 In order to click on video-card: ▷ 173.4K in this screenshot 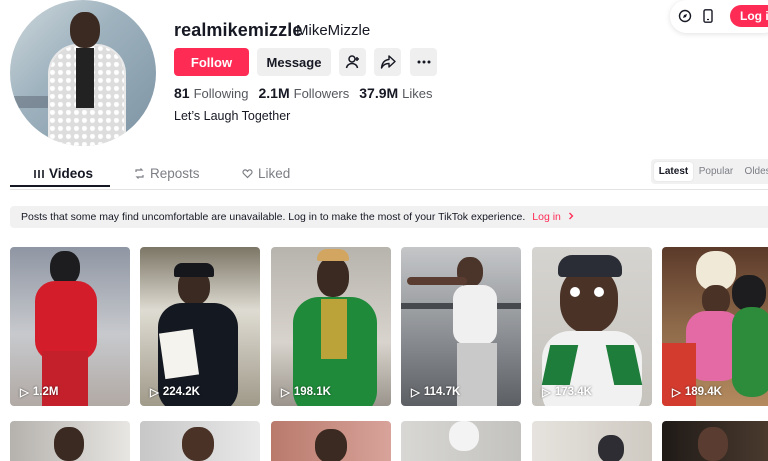, I will do `click(592, 326)`.